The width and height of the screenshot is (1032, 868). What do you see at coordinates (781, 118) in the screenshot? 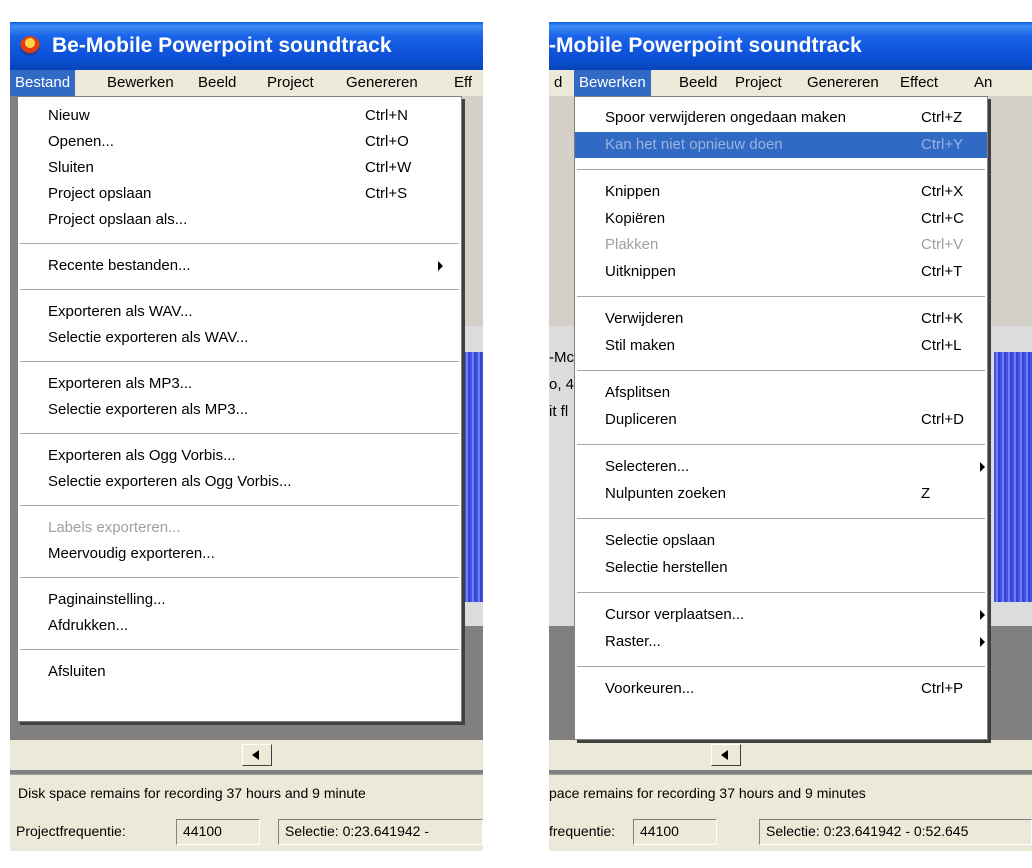
I see `menu-item-spoor-verwijderen-ongedaan-maken: Spoor verwijderen ongedaan maken Ctrl+Z` at bounding box center [781, 118].